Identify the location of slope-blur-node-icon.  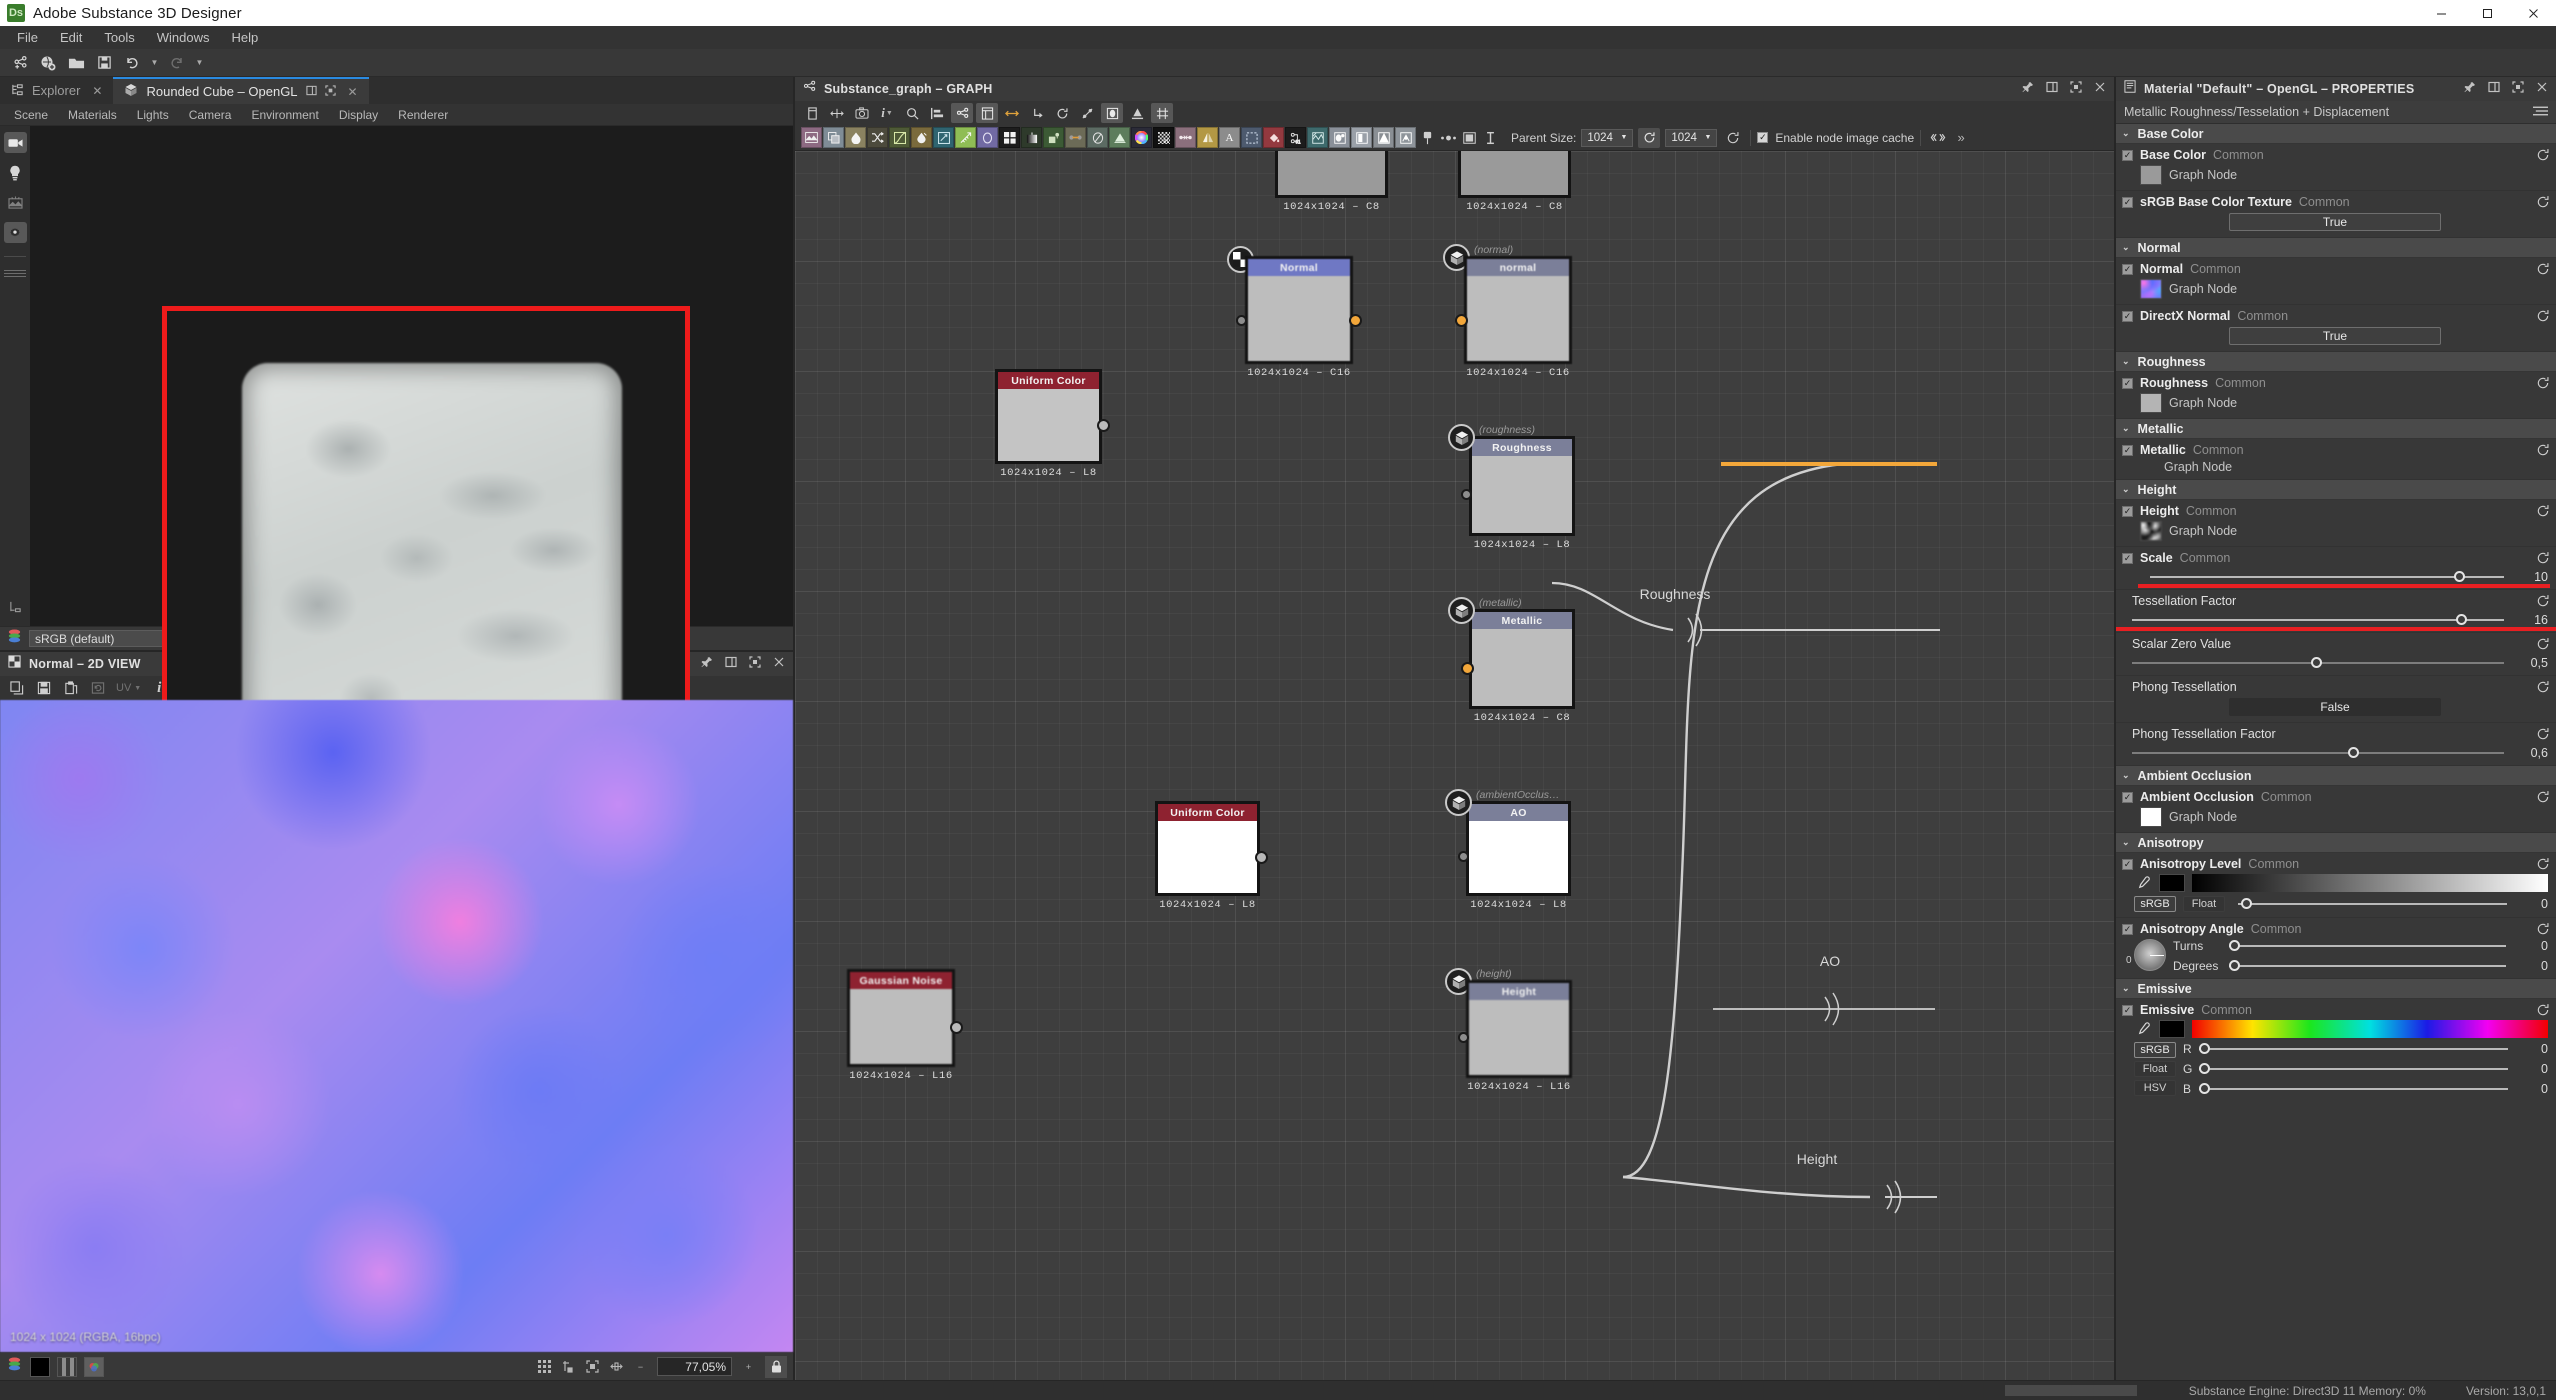
(1097, 137).